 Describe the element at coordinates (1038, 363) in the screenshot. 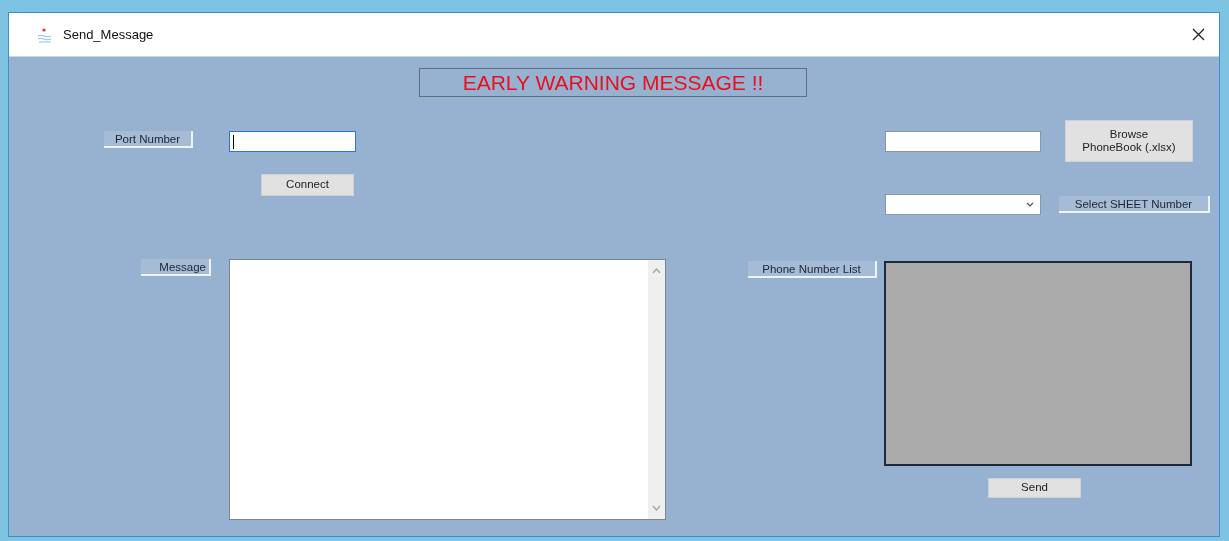

I see `phone-number-list` at that location.